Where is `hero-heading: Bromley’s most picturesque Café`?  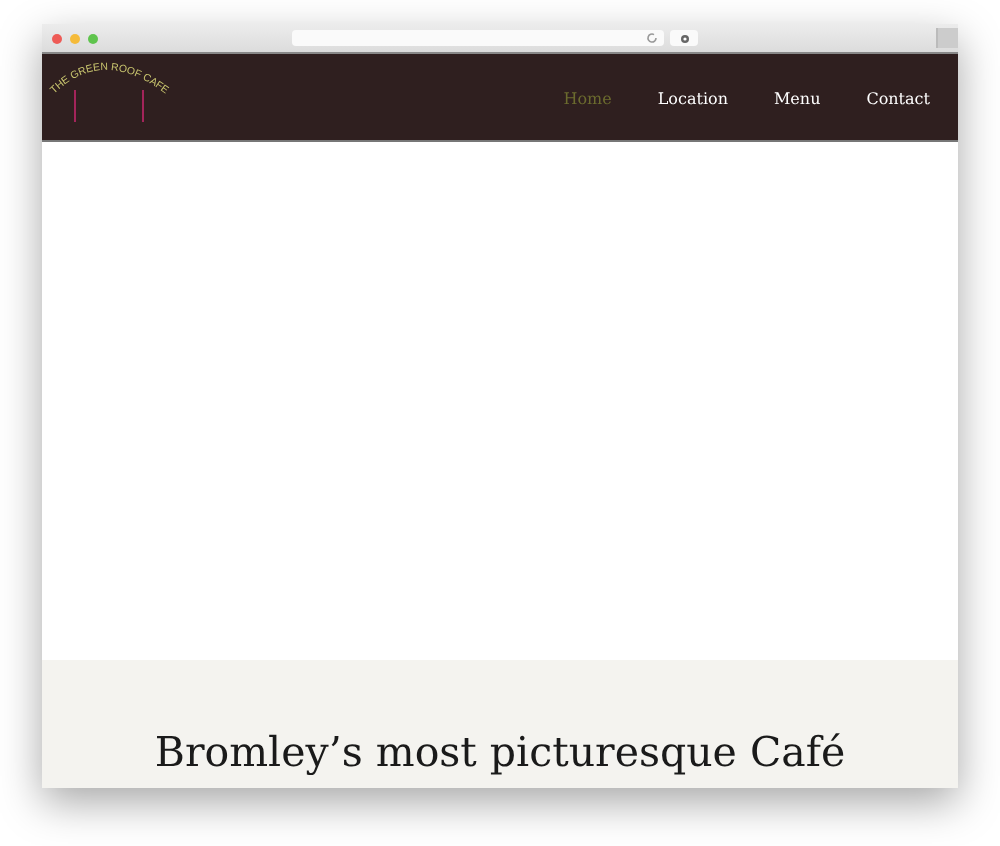 hero-heading: Bromley’s most picturesque Café is located at coordinates (500, 752).